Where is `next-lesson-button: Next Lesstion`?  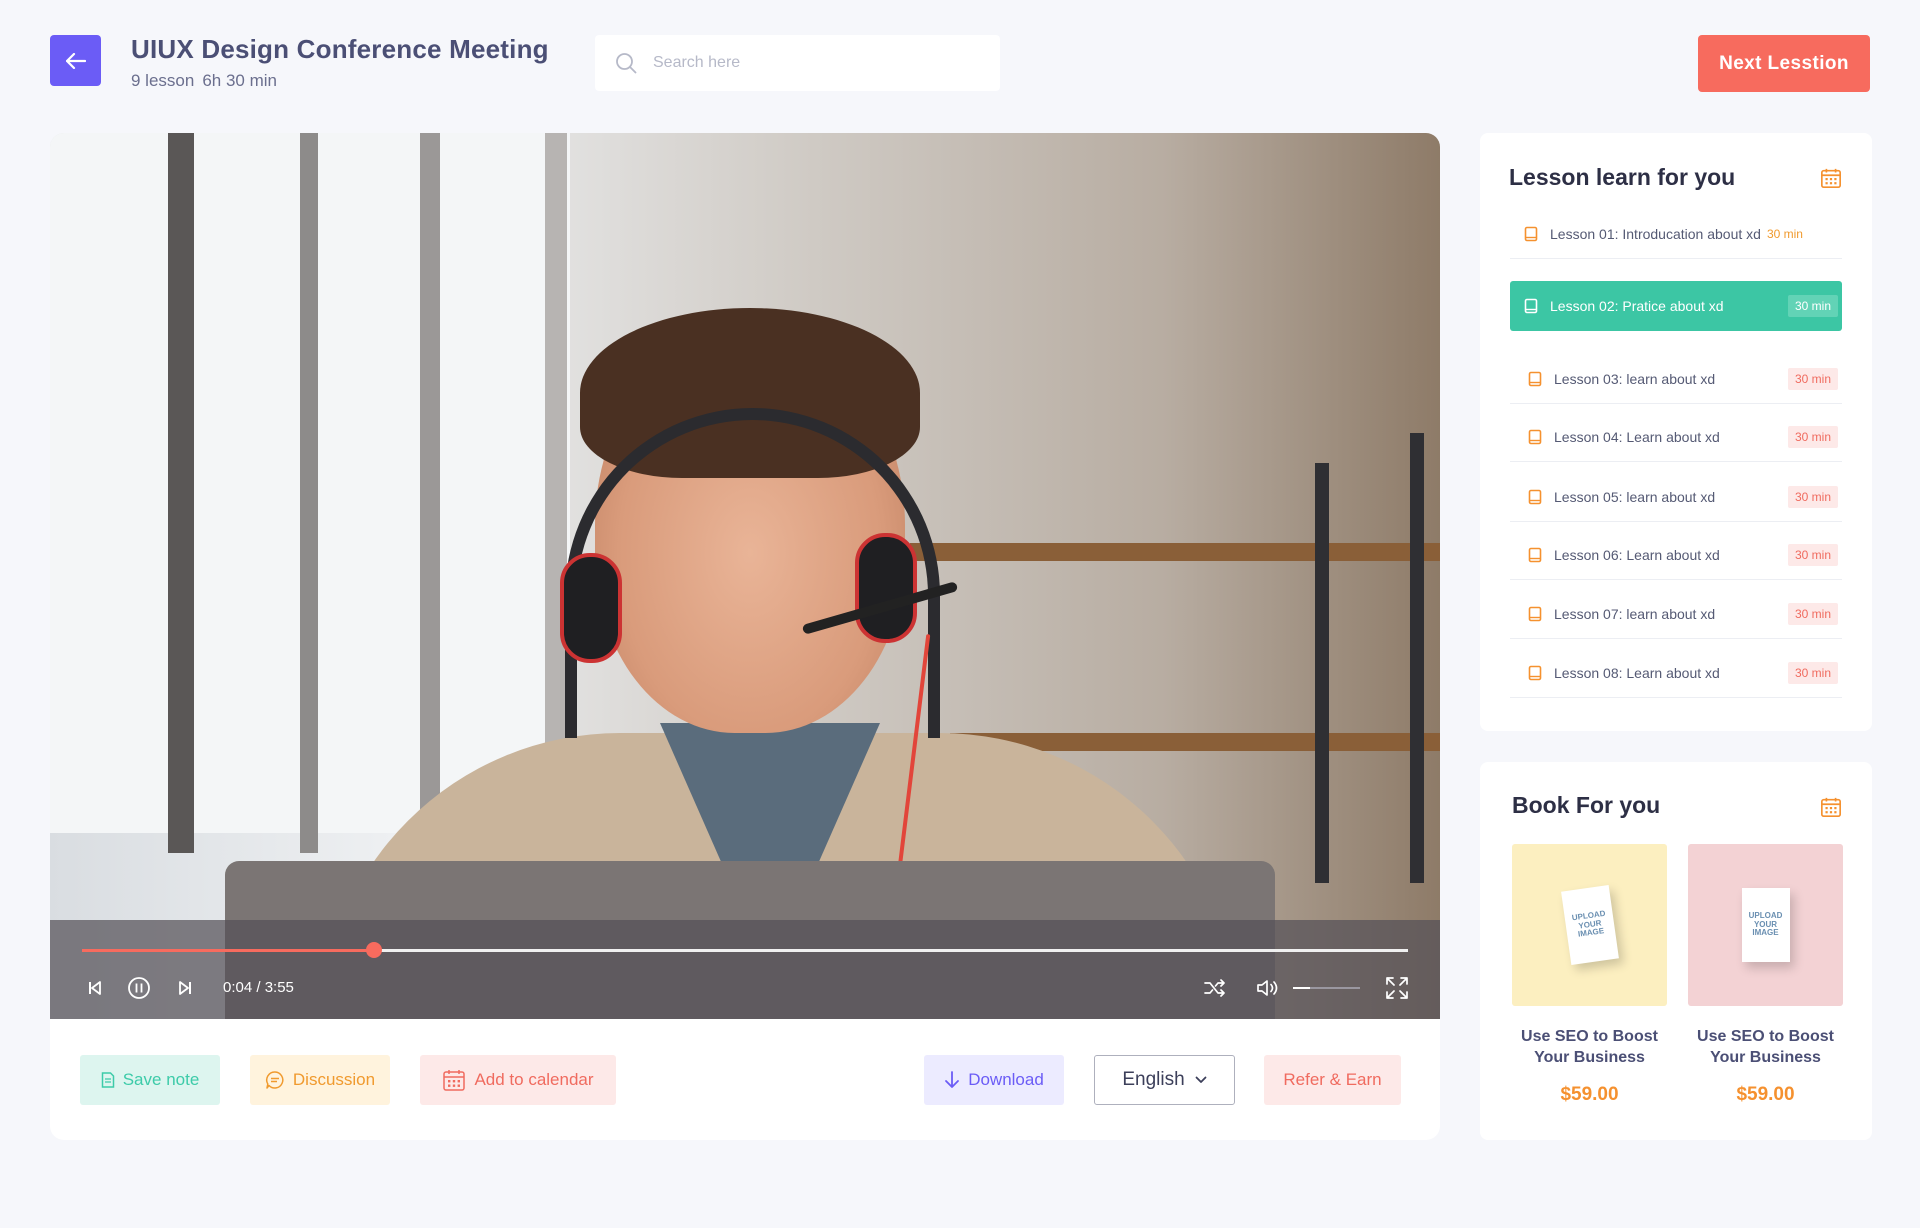
next-lesson-button: Next Lesstion is located at coordinates (1784, 63).